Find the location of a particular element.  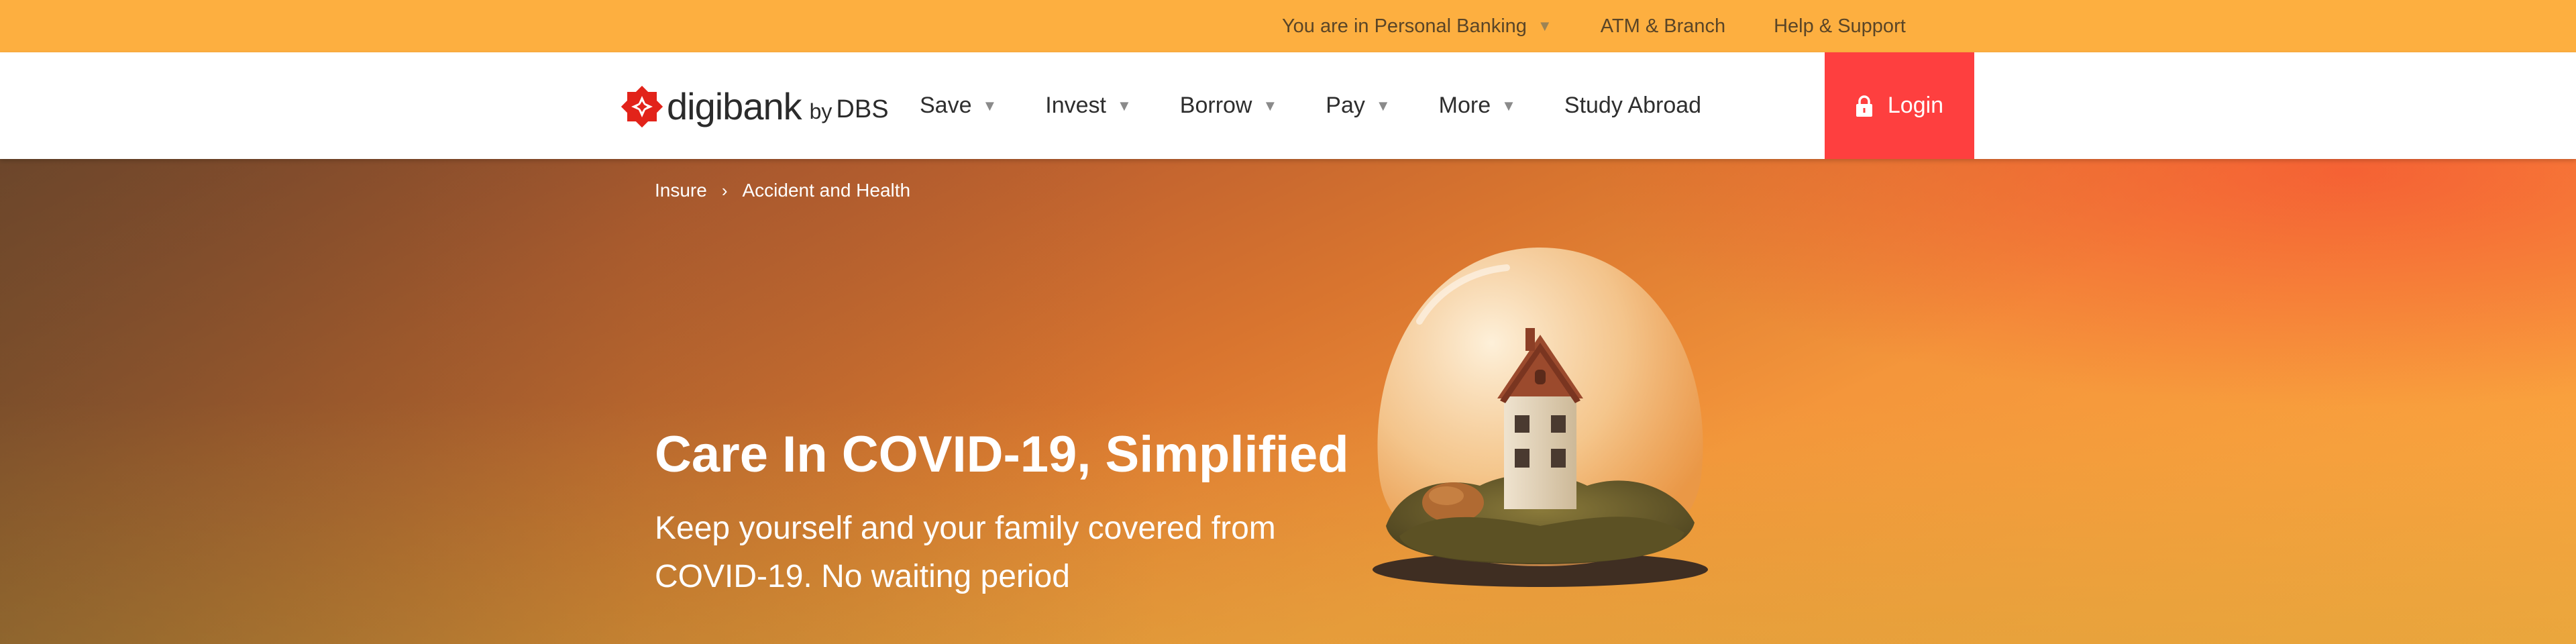

help-support-label: Help & Support is located at coordinates (1840, 26).